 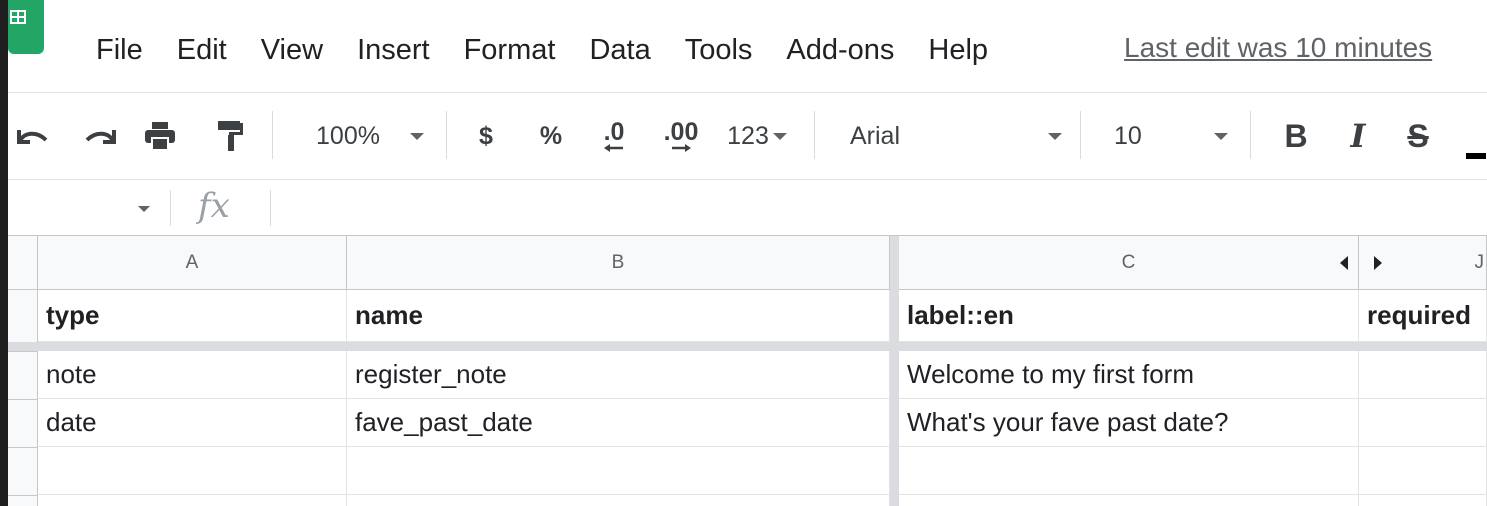 I want to click on menu-addons: Add-ons, so click(x=840, y=50).